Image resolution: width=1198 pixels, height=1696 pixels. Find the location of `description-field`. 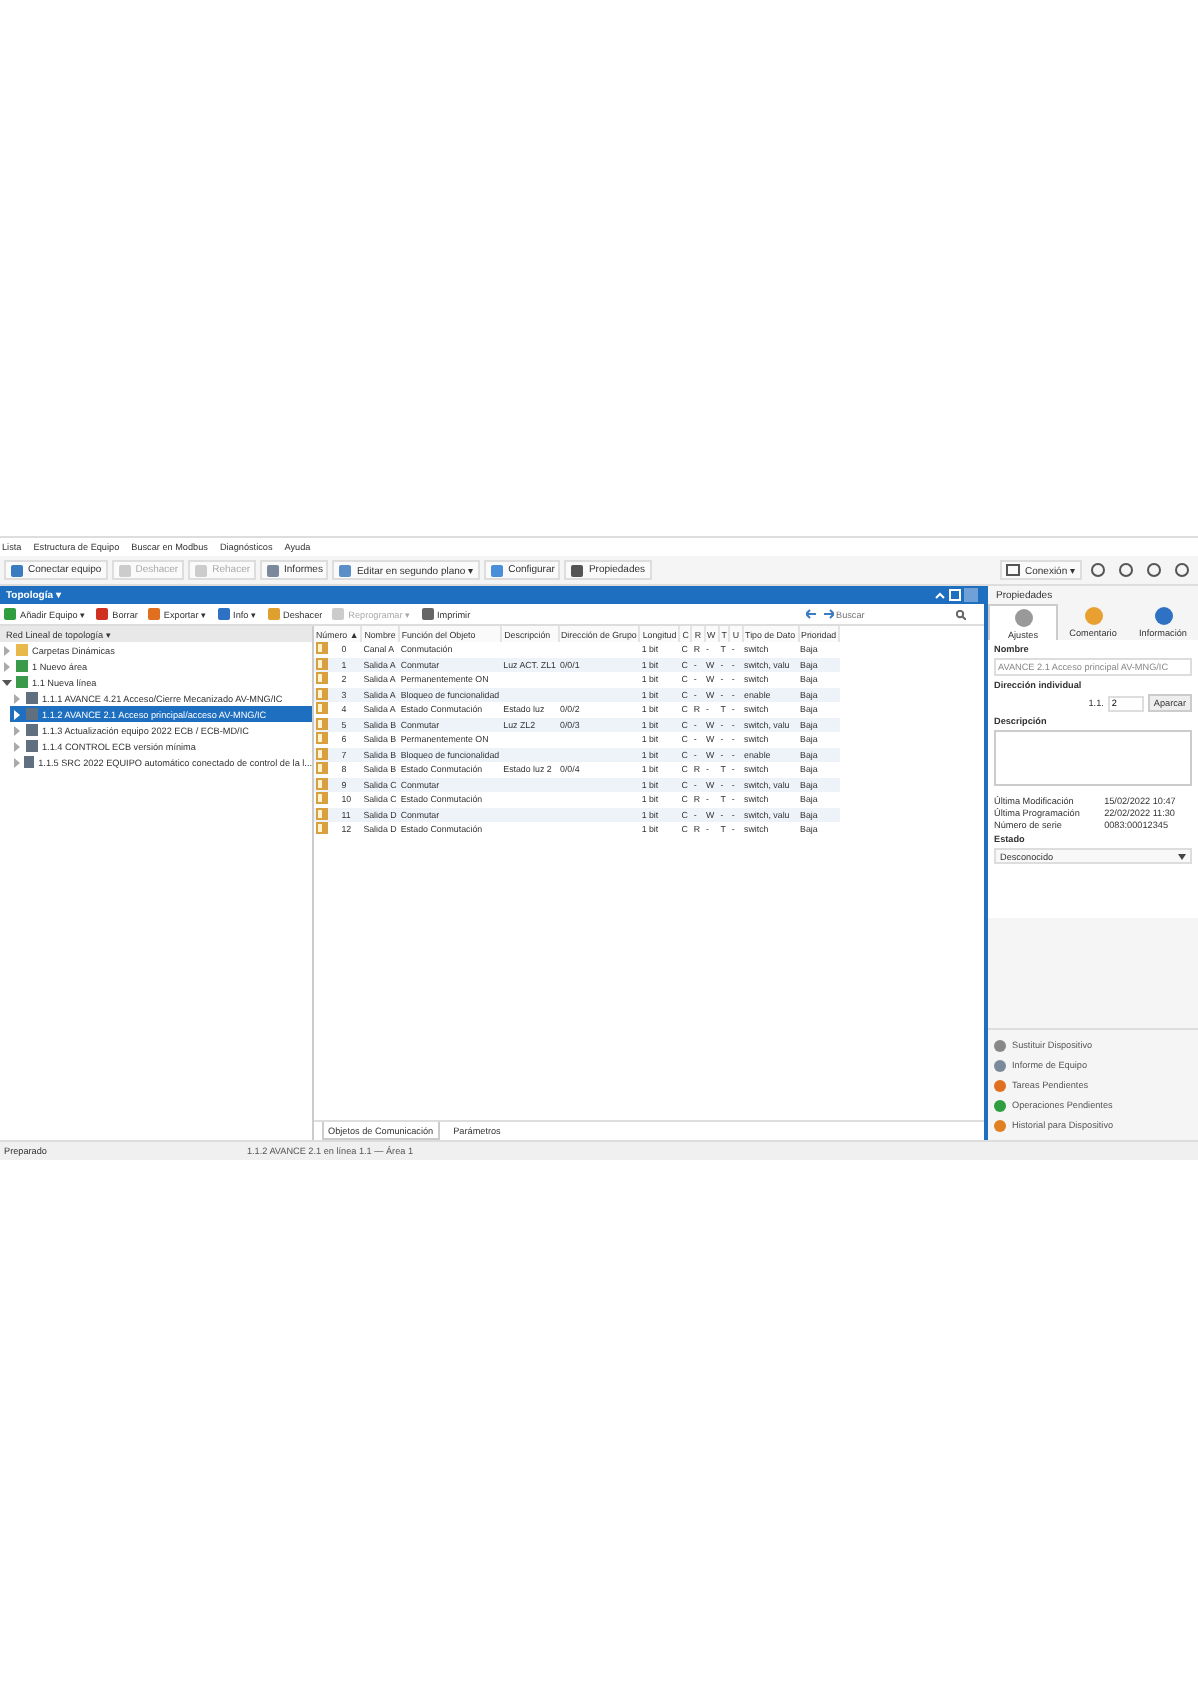

description-field is located at coordinates (1093, 758).